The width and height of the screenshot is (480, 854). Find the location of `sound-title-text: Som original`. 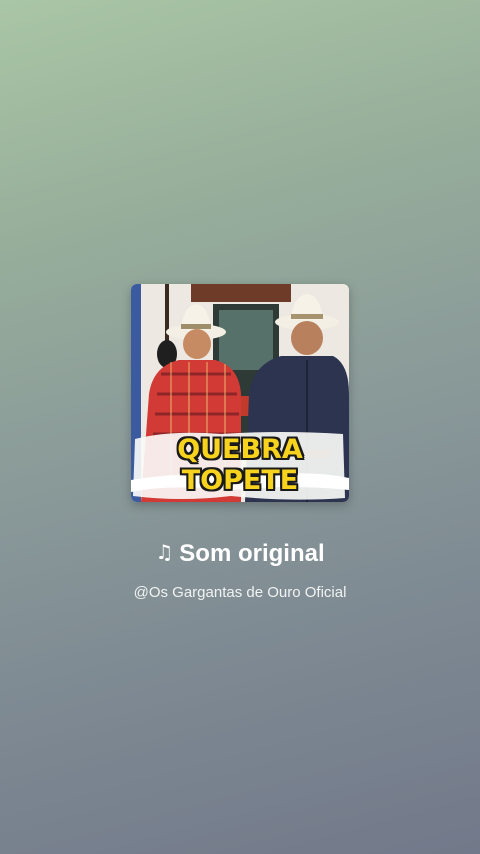

sound-title-text: Som original is located at coordinates (252, 553).